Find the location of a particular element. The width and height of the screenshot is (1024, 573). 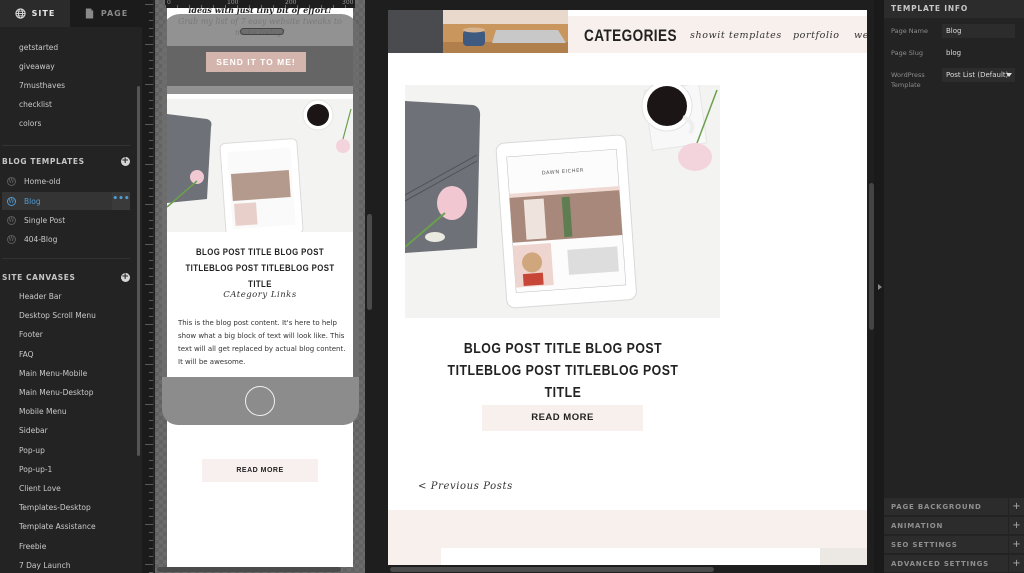

accordion-advanced-settings: ADVANCED SETTINGS + is located at coordinates (954, 564).